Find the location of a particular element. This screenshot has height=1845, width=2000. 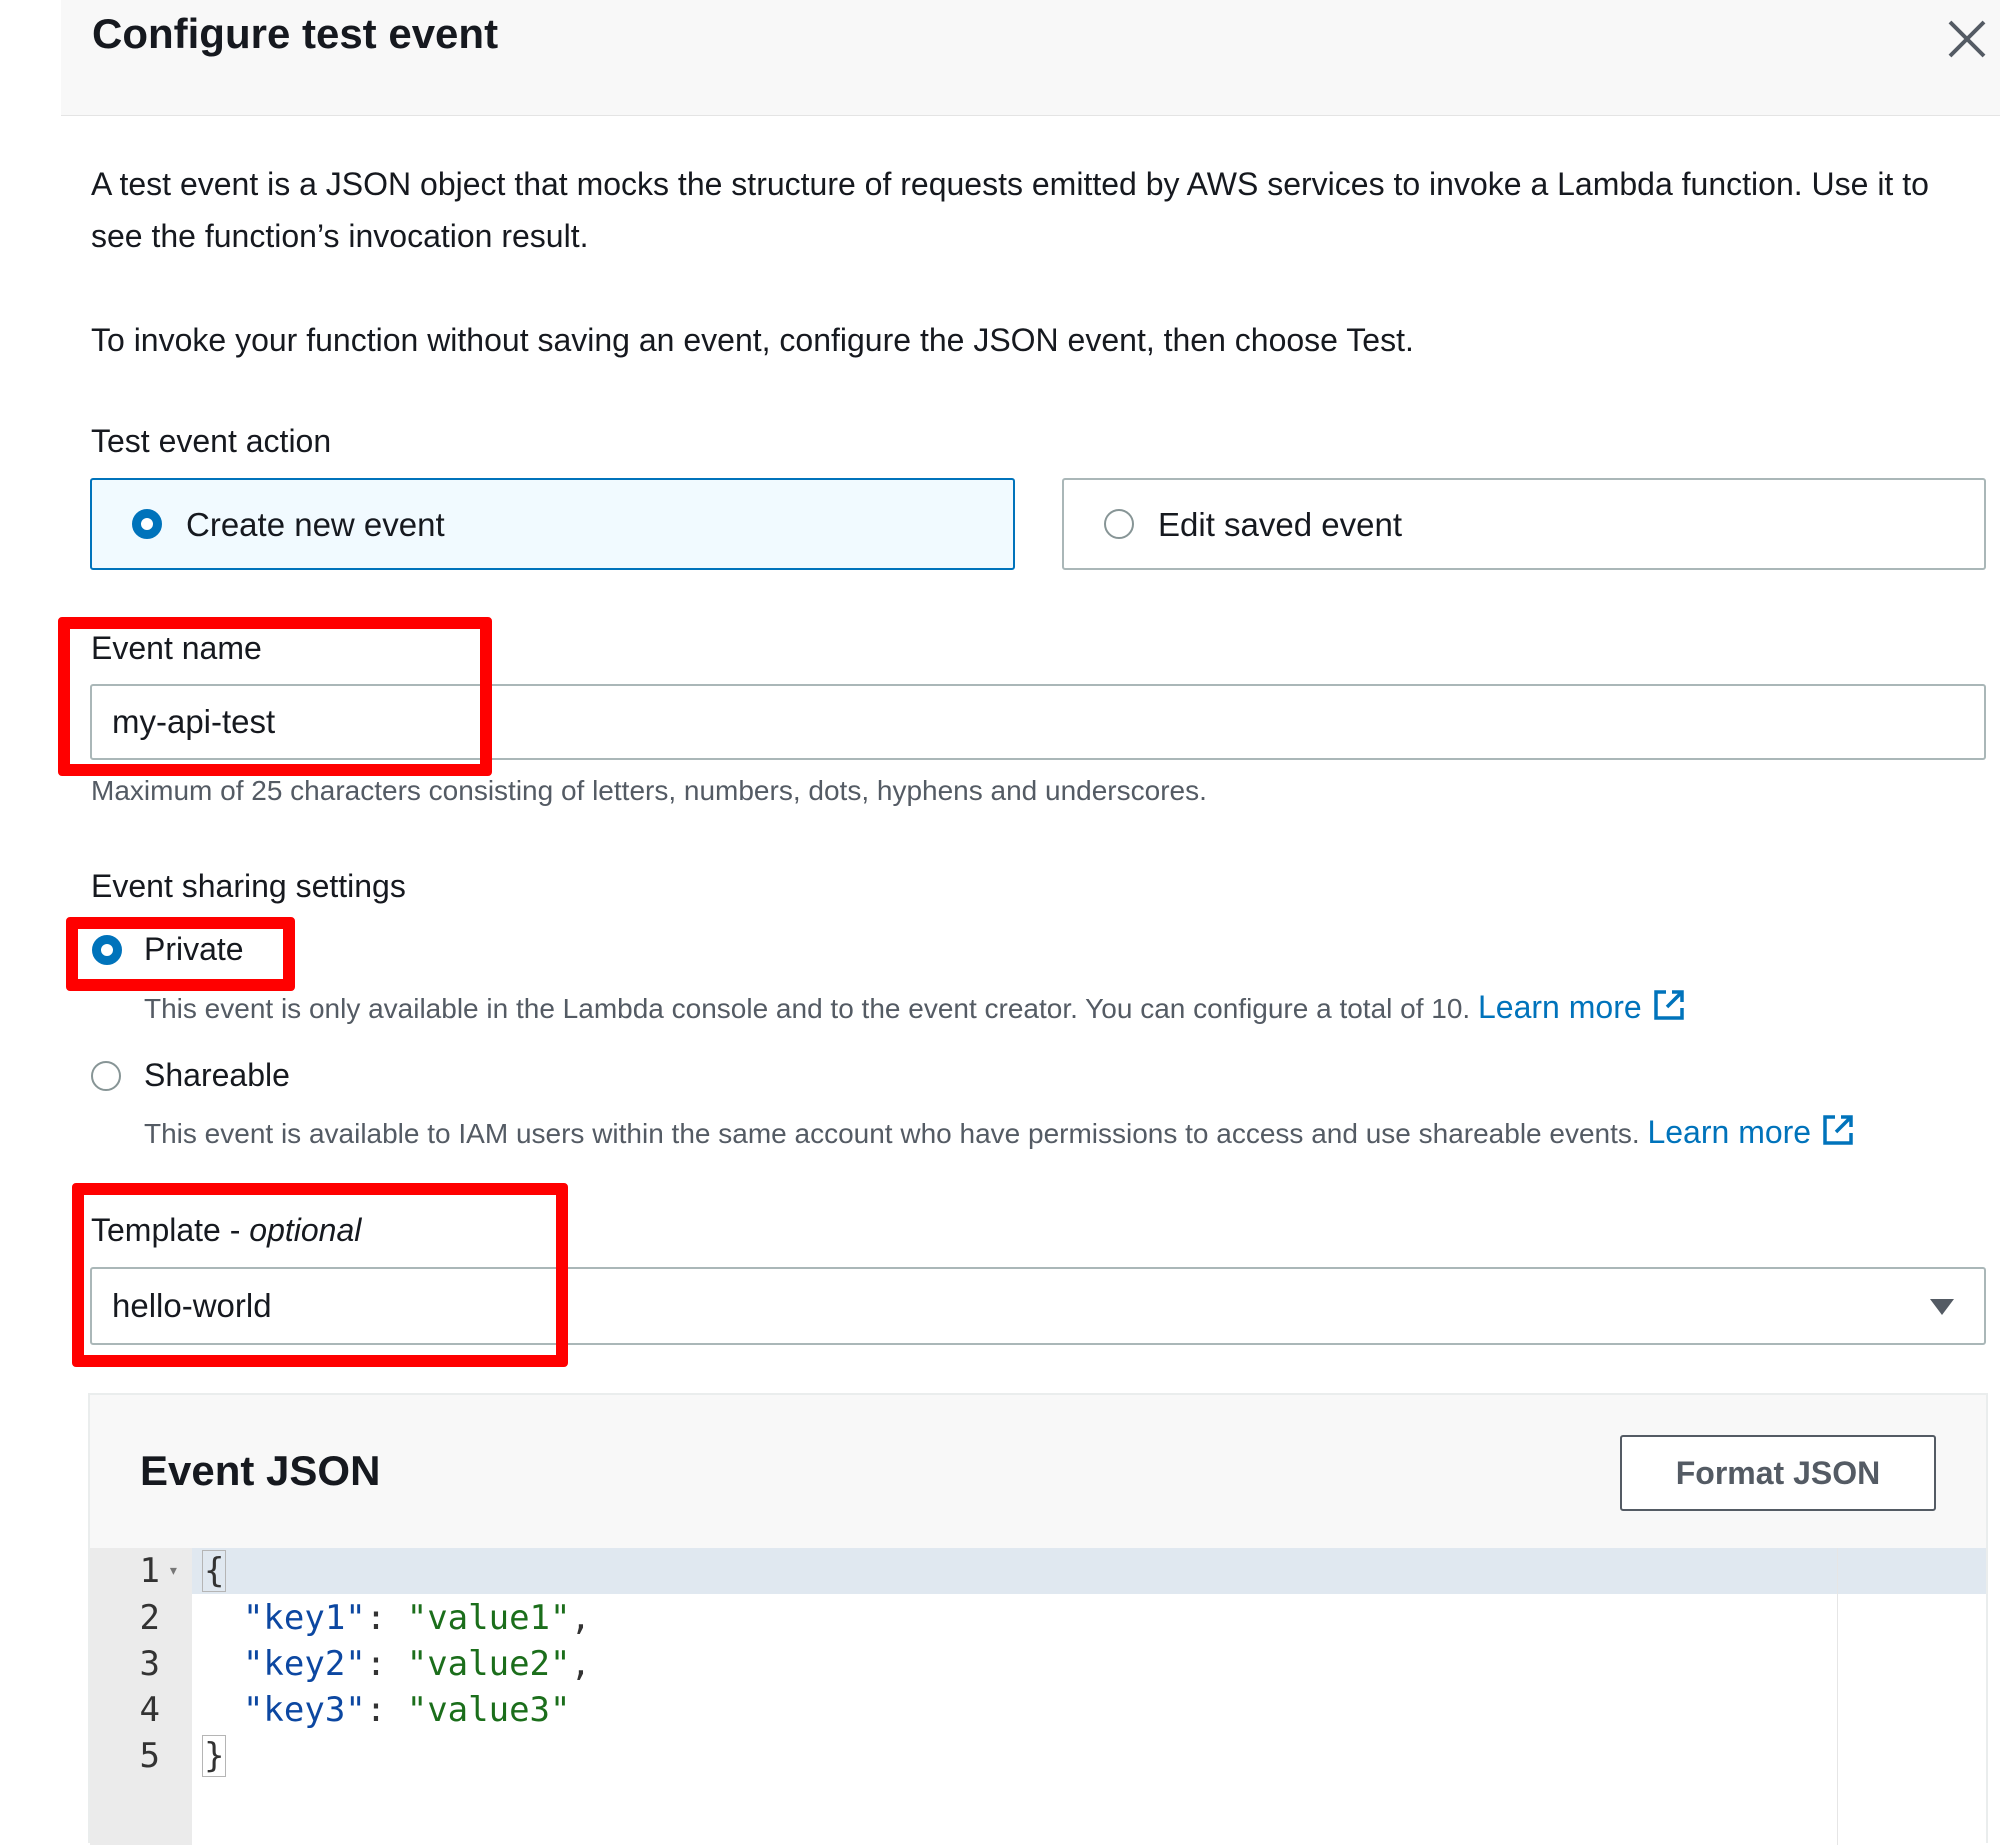

close-icon is located at coordinates (1967, 39).